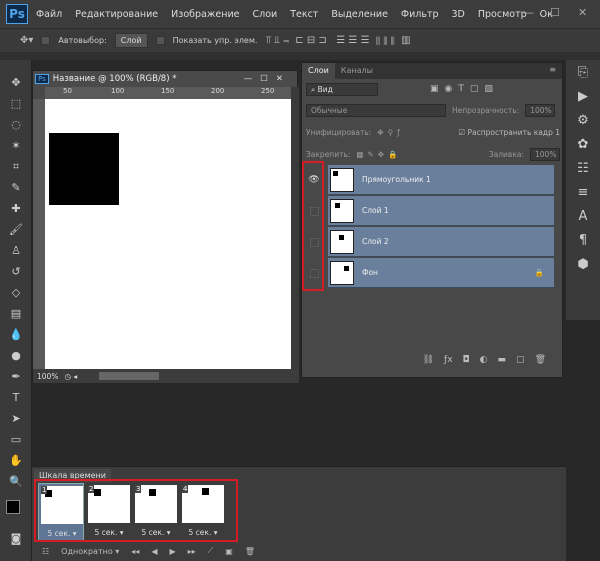 Image resolution: width=600 pixels, height=561 pixels. Describe the element at coordinates (229, 551) in the screenshot. I see `duplicate-frame-icon: ▣` at that location.